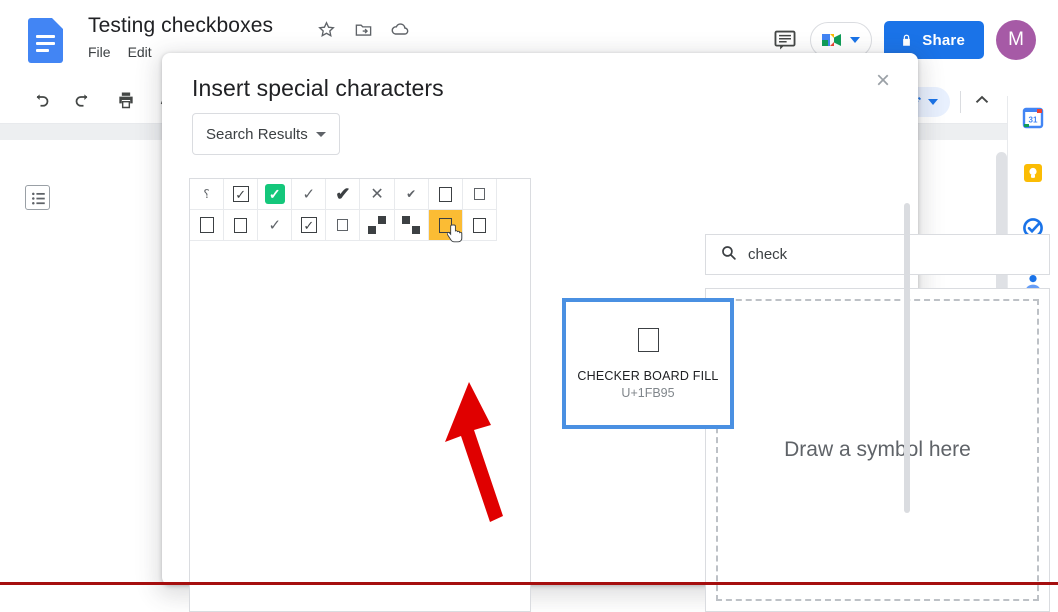 The height and width of the screenshot is (612, 1058). I want to click on preview-codepoint: U+1FB95, so click(648, 392).